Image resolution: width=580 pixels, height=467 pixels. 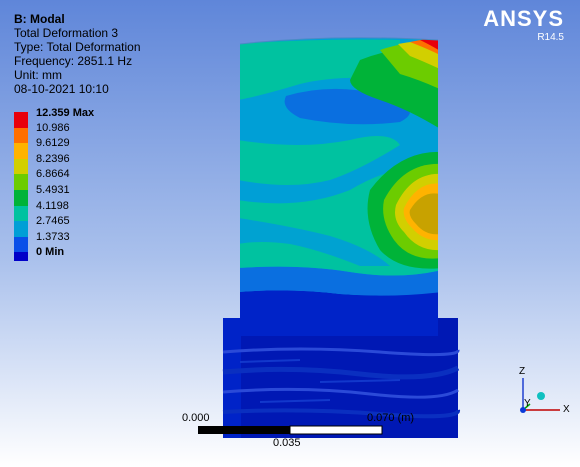 I want to click on brand-name: ANSYS, so click(x=523, y=18).